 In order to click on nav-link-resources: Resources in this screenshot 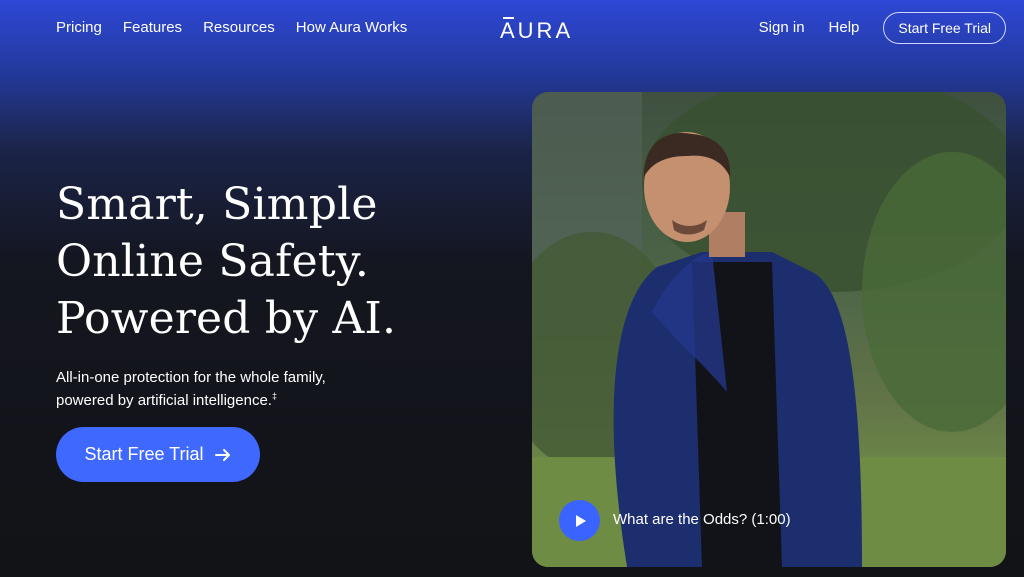, I will do `click(239, 28)`.